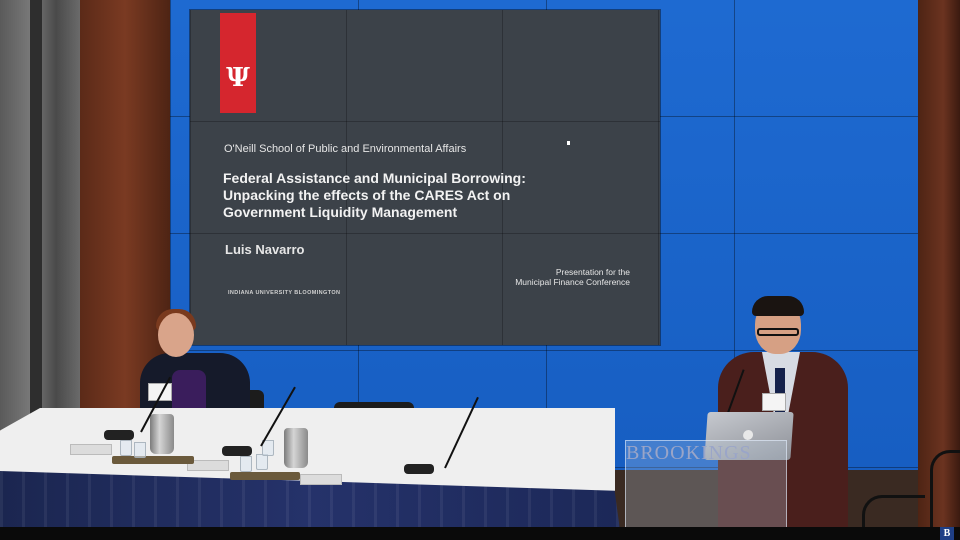  I want to click on podium-sign: BROOKINGS, so click(689, 453).